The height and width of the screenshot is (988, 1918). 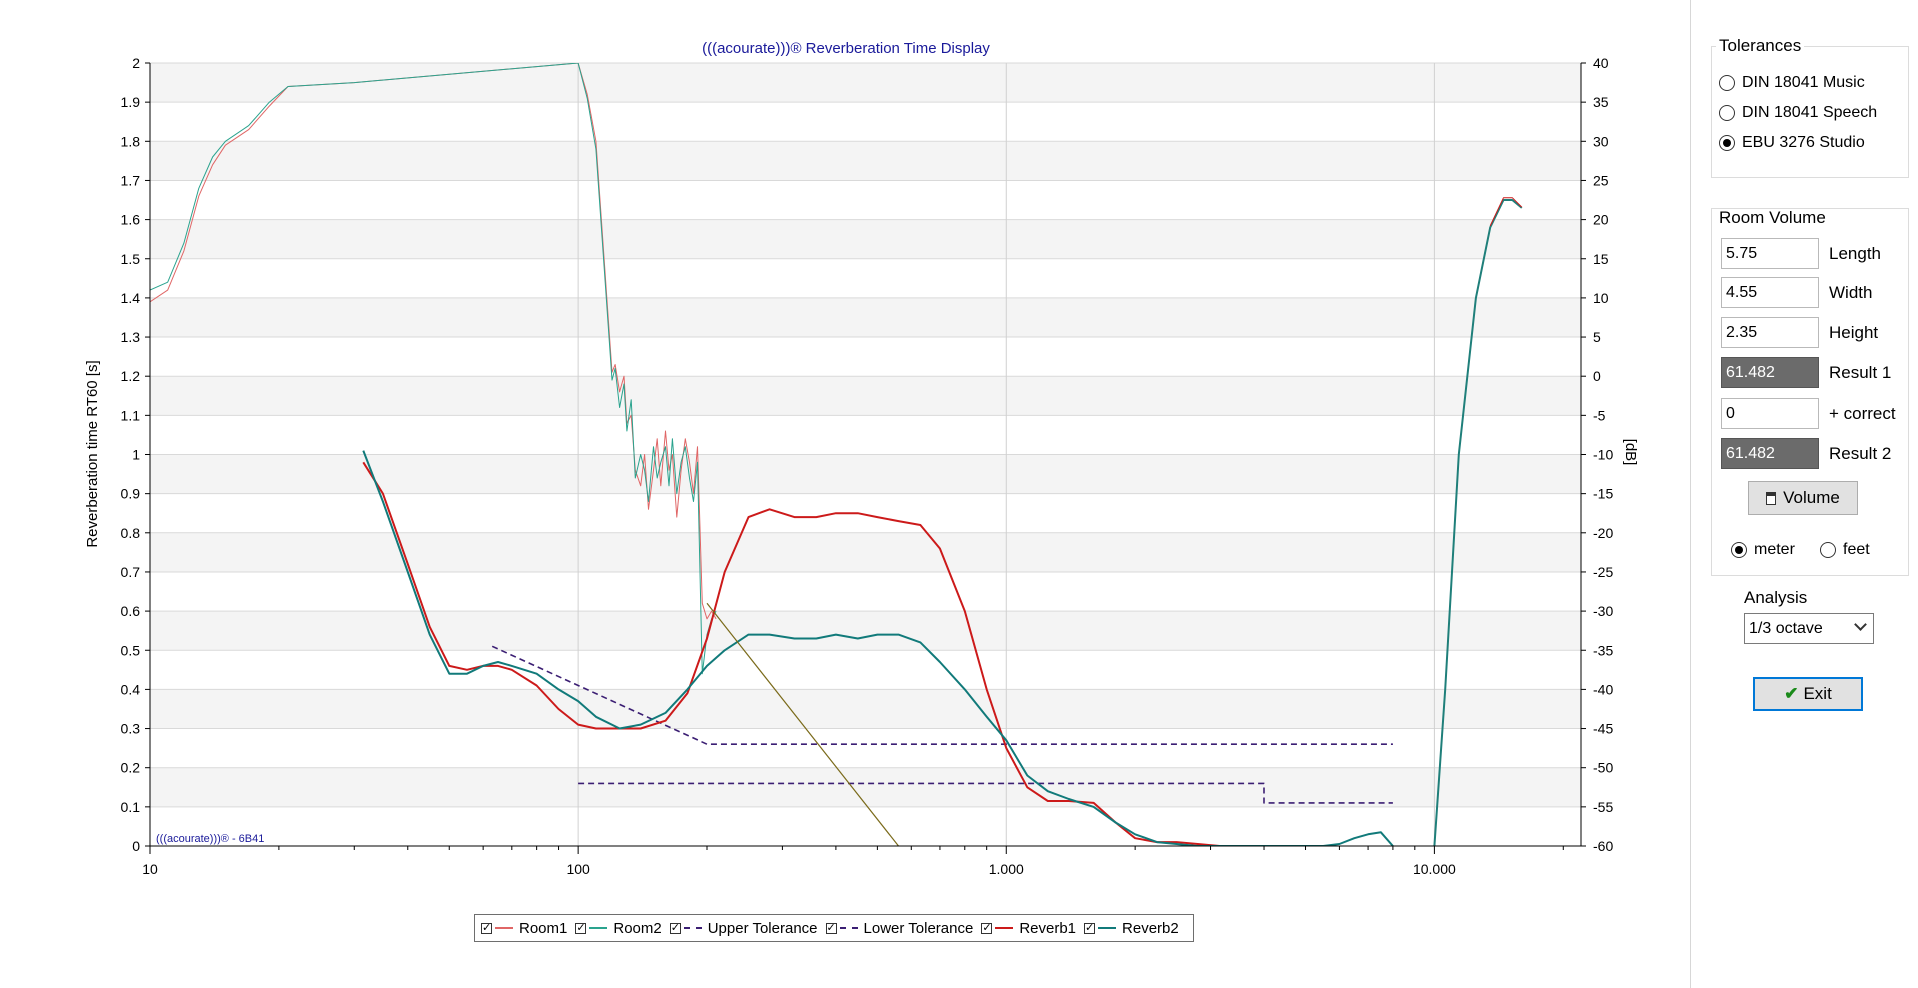 I want to click on y2-tick-label: -20, so click(x=1603, y=533).